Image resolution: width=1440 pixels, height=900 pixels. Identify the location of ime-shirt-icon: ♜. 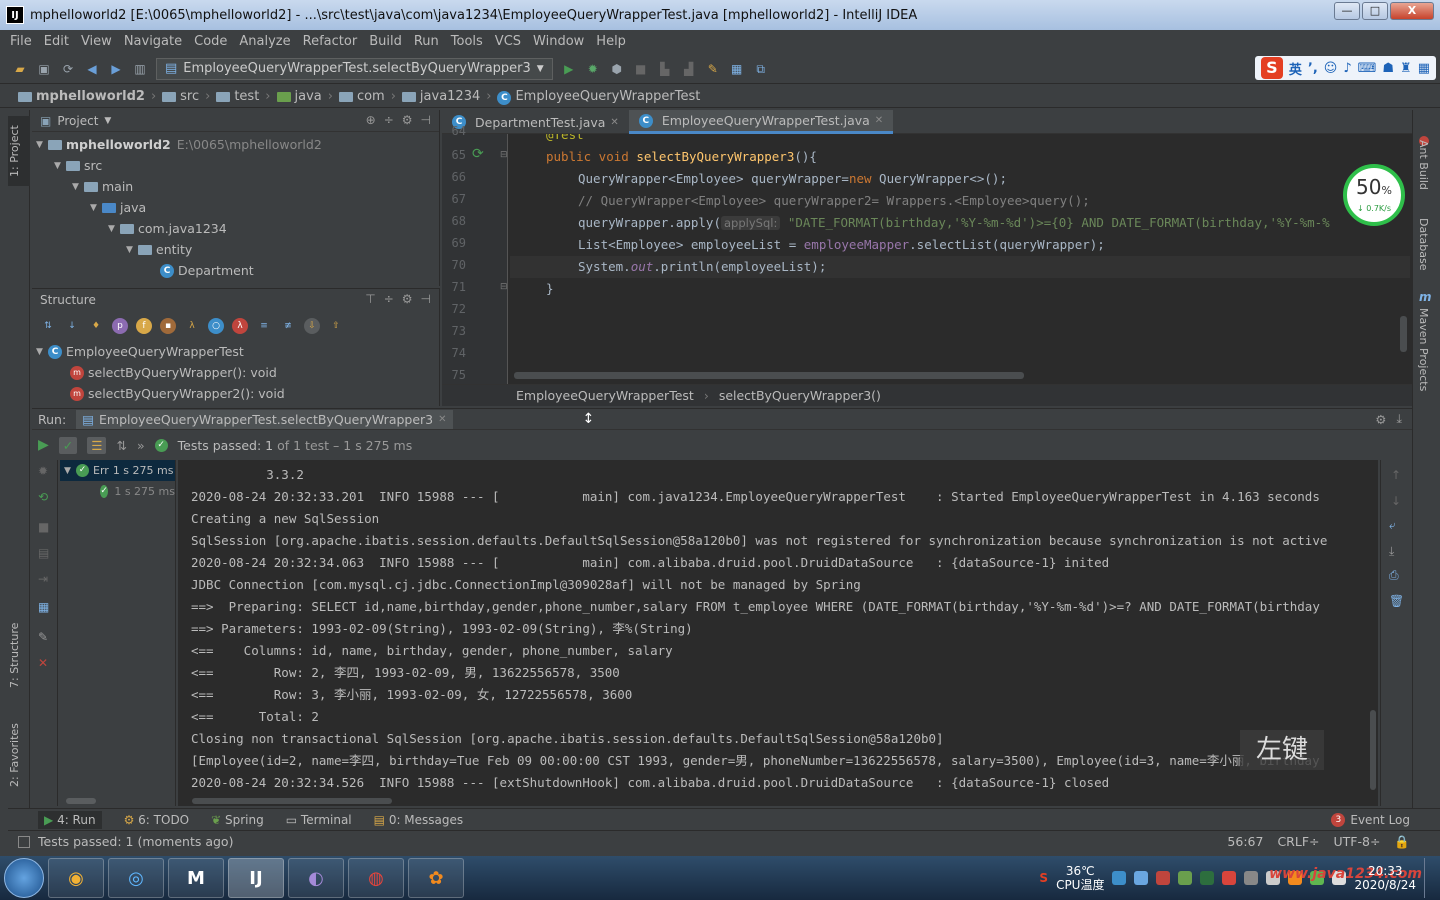
(1406, 68).